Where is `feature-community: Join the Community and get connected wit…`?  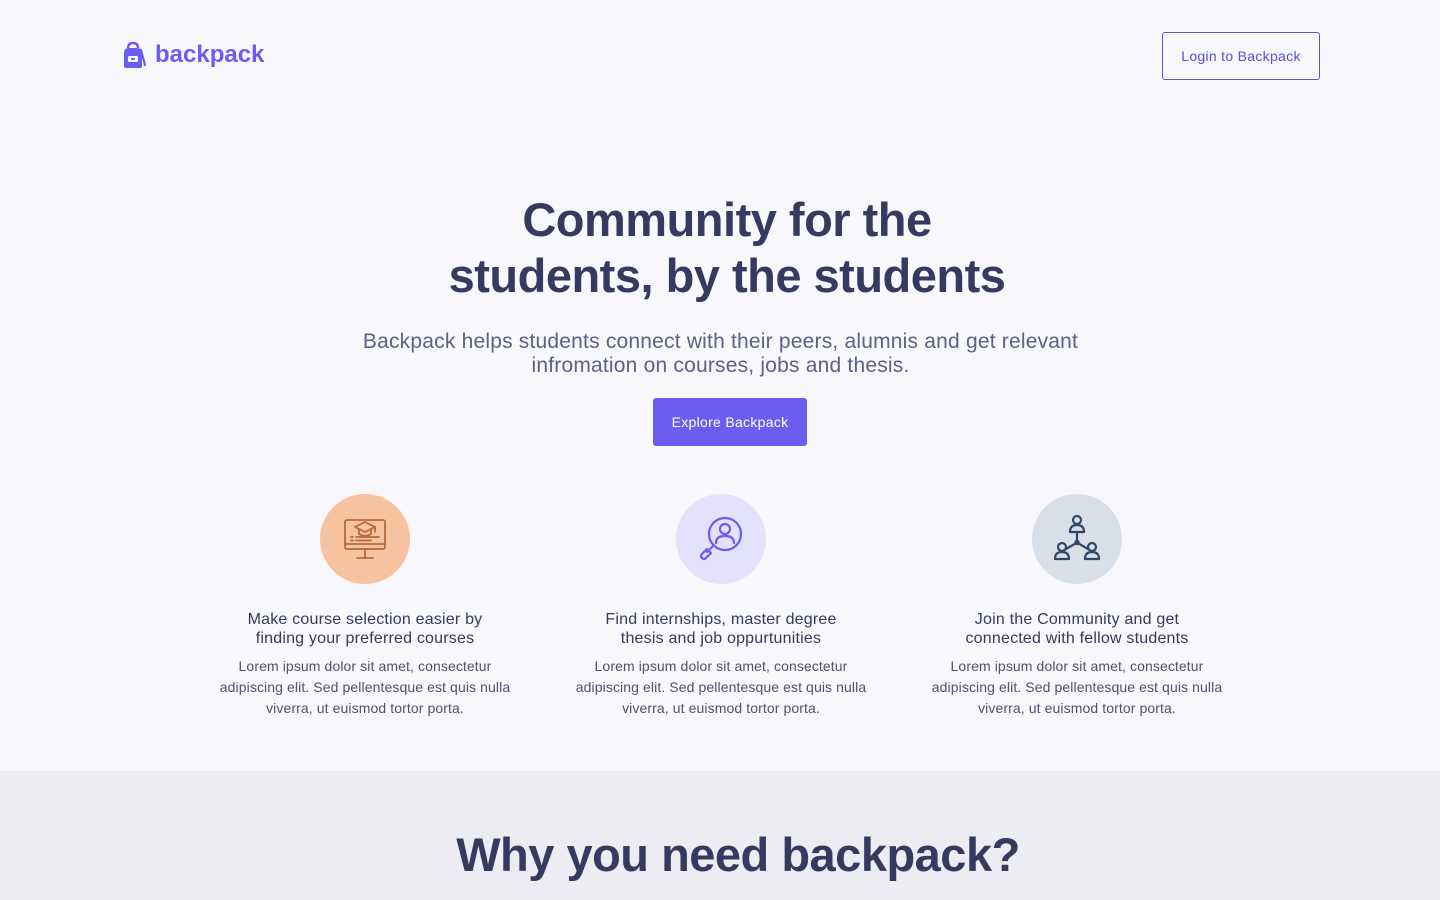
feature-community: Join the Community and get connected wit… is located at coordinates (1077, 606).